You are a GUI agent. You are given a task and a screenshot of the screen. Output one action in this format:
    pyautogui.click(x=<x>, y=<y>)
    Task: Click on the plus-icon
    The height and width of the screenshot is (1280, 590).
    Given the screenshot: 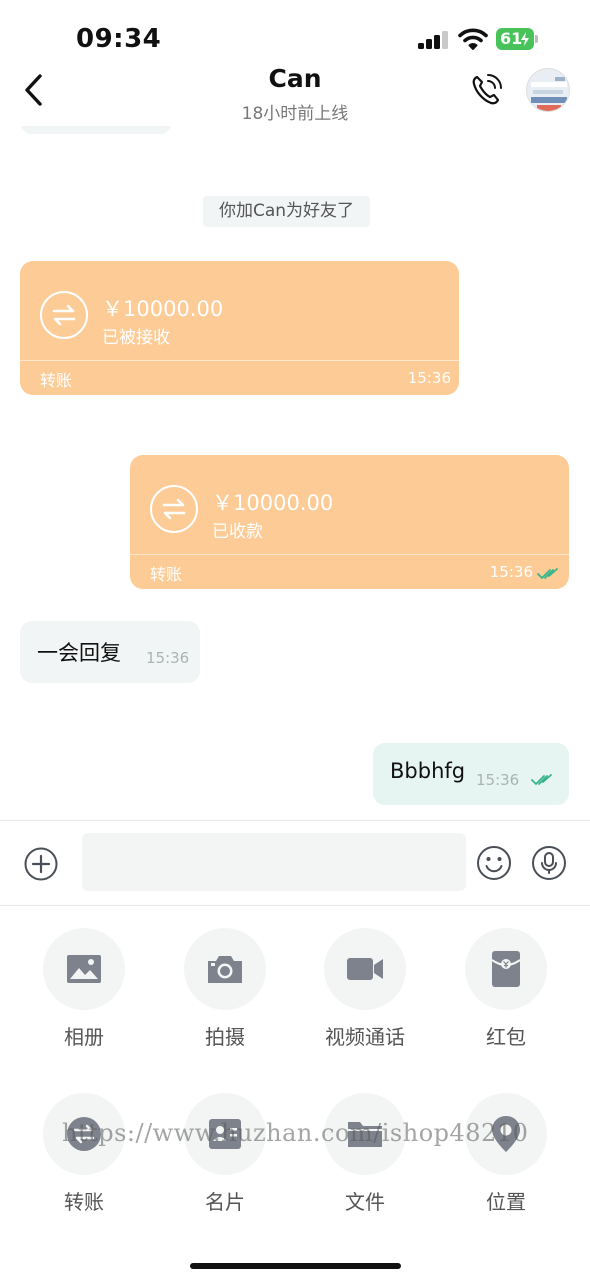 What is the action you would take?
    pyautogui.click(x=41, y=864)
    